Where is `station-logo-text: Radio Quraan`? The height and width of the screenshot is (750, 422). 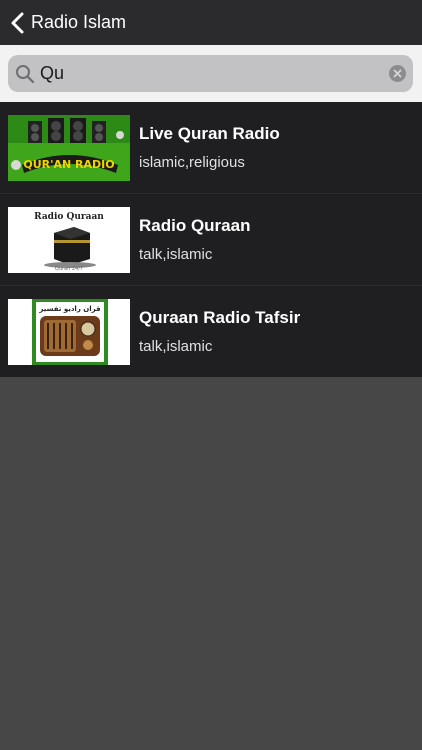
station-logo-text: Radio Quraan is located at coordinates (69, 217).